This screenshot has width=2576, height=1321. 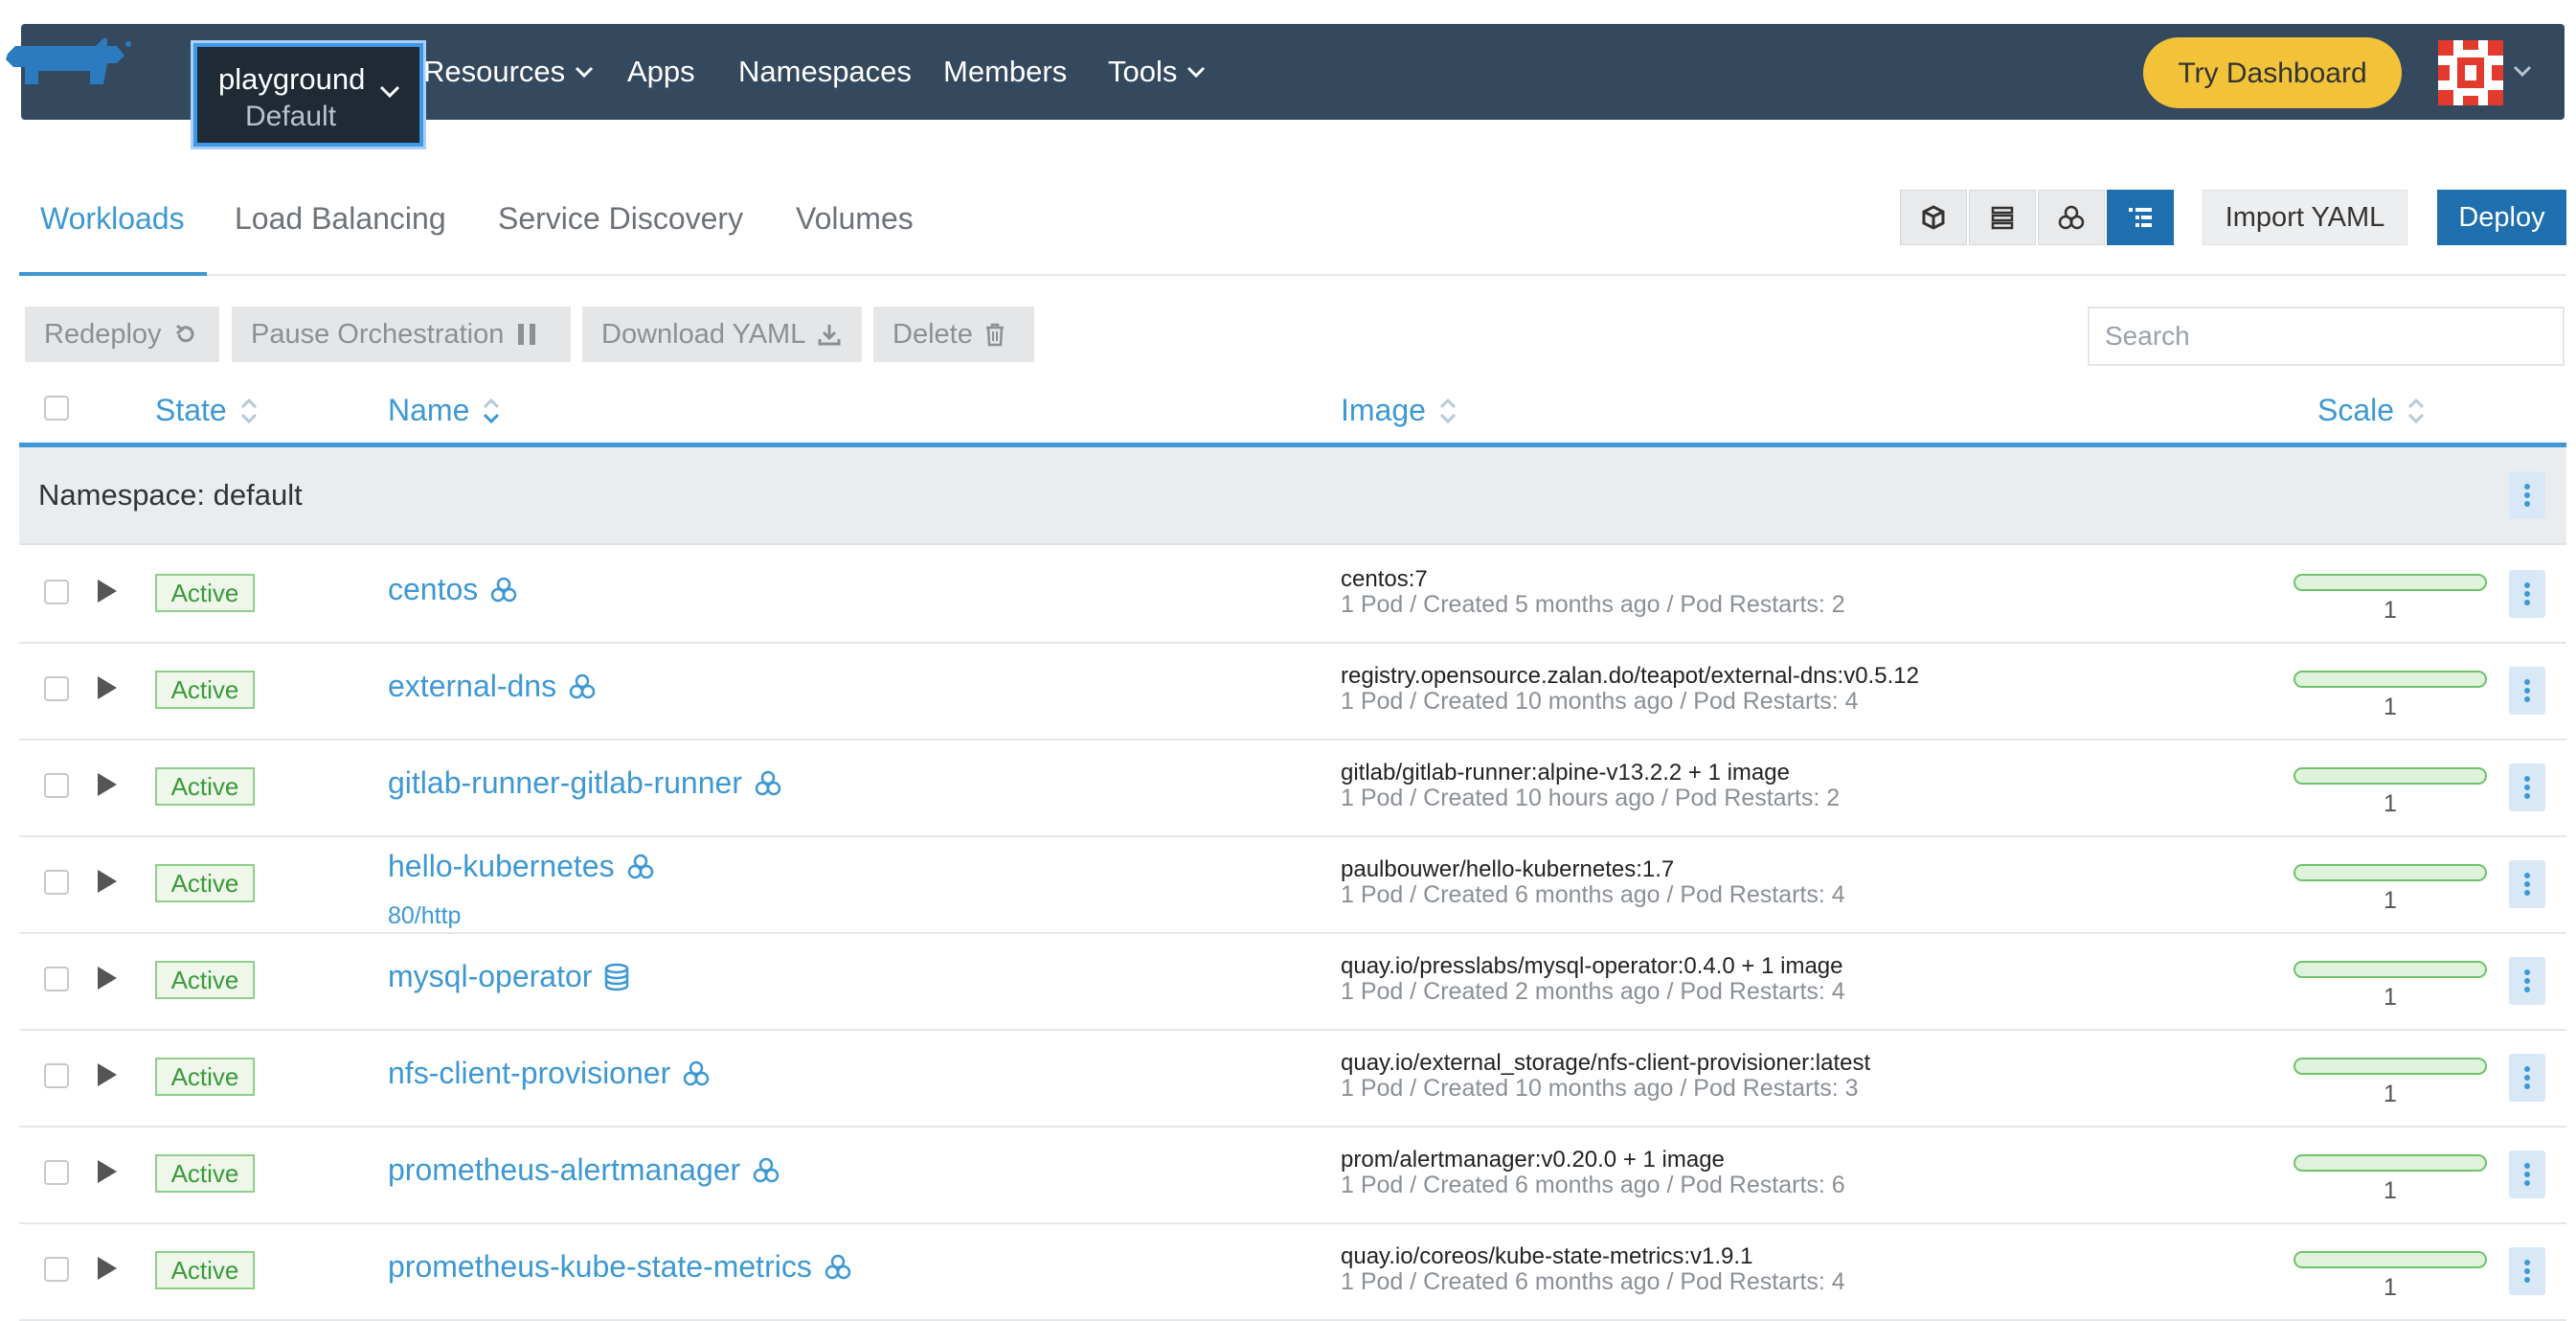 I want to click on tab-workloads: Workloads, so click(x=112, y=219).